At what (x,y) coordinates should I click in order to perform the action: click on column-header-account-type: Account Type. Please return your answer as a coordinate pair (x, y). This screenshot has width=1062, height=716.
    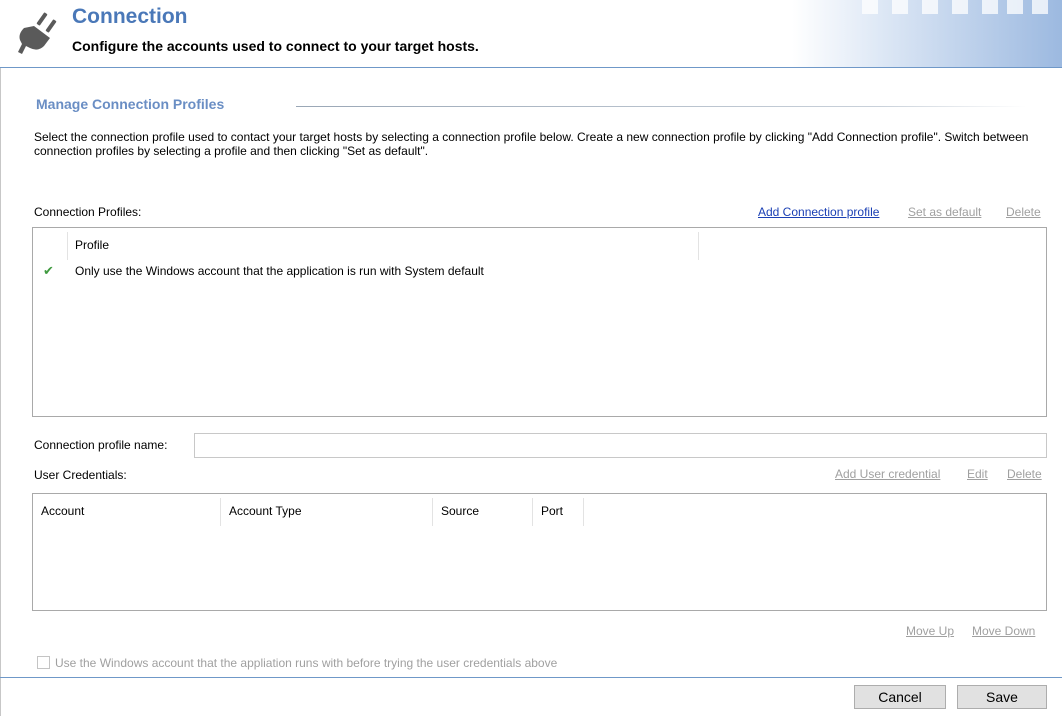
    Looking at the image, I should click on (265, 511).